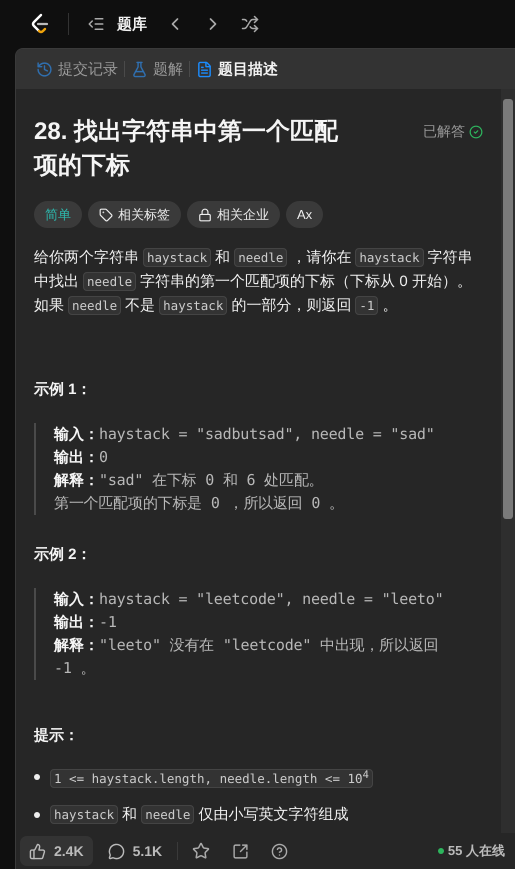  Describe the element at coordinates (254, 282) in the screenshot. I see `problem-description: 给你两个字符串 haystack 和 needle ，请你在 haystack 字符串中找出 needle 字符串的第一个匹配项的下标（下标从 0 开始）。如果 needle 不是 haystack 的一部分，则返回 -1 。` at that location.